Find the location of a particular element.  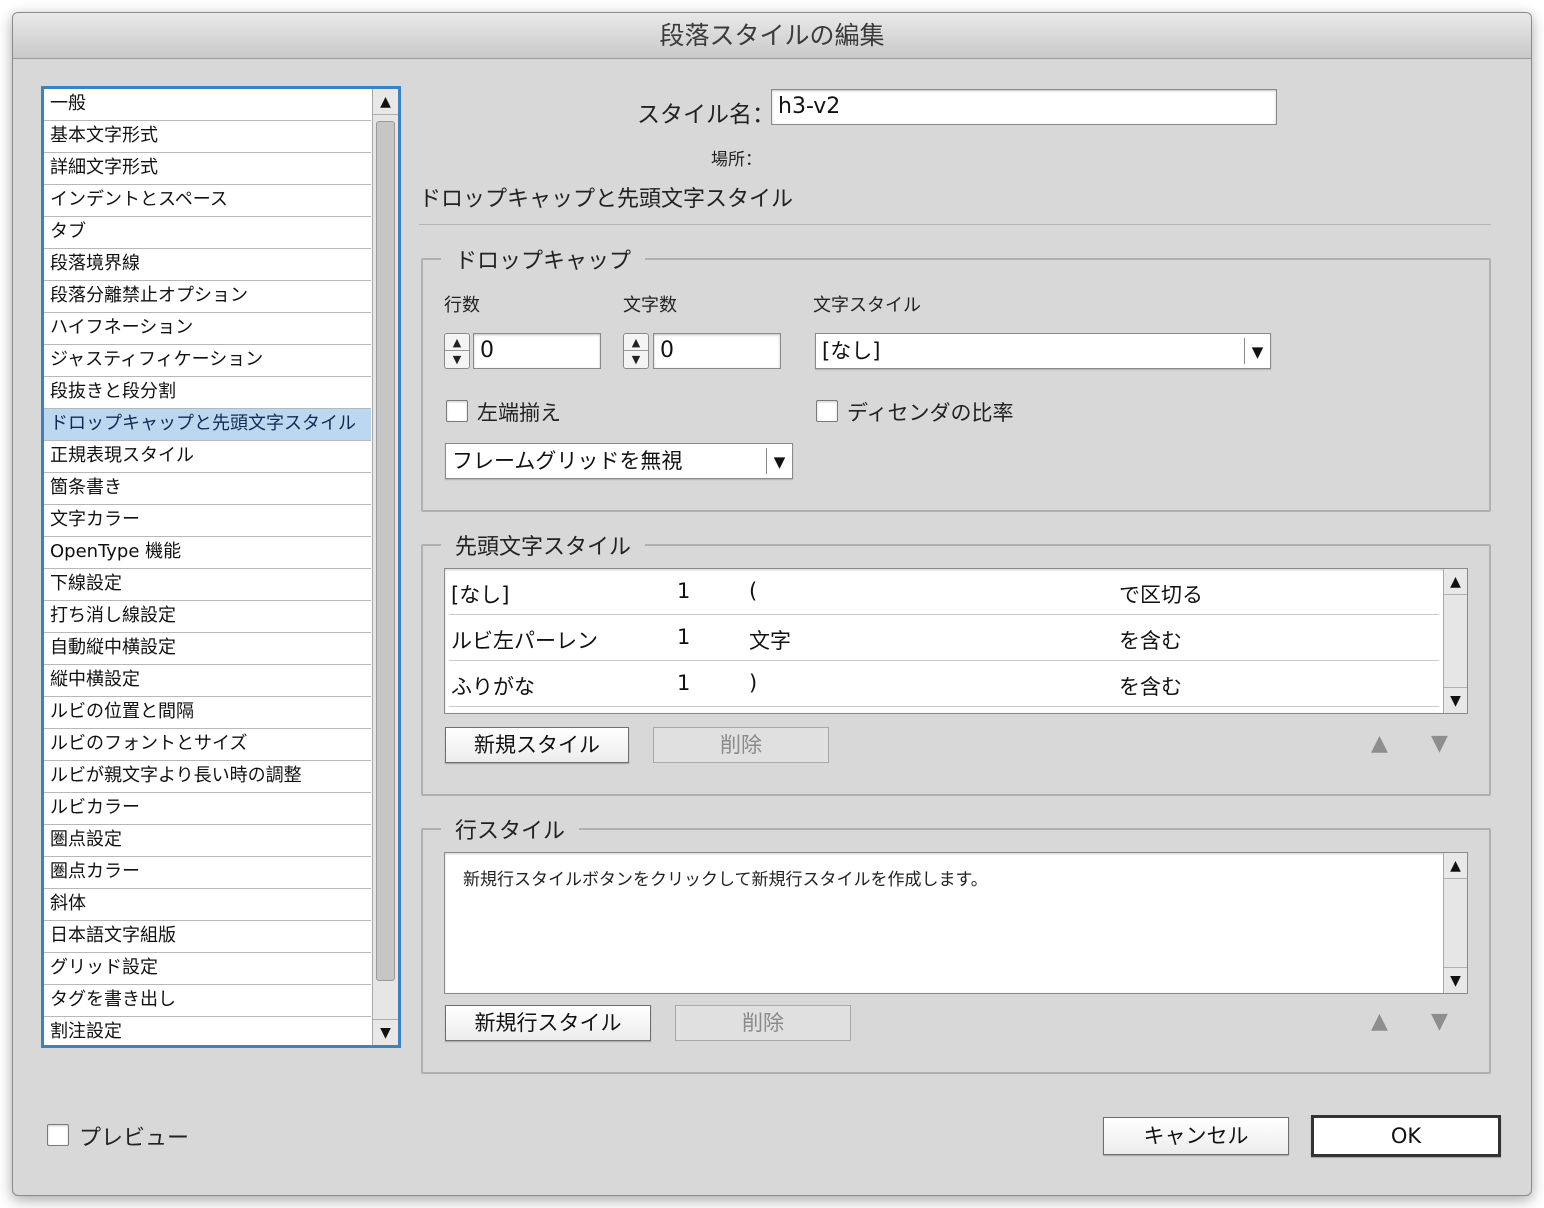

nested-style-item: ( is located at coordinates (753, 591).